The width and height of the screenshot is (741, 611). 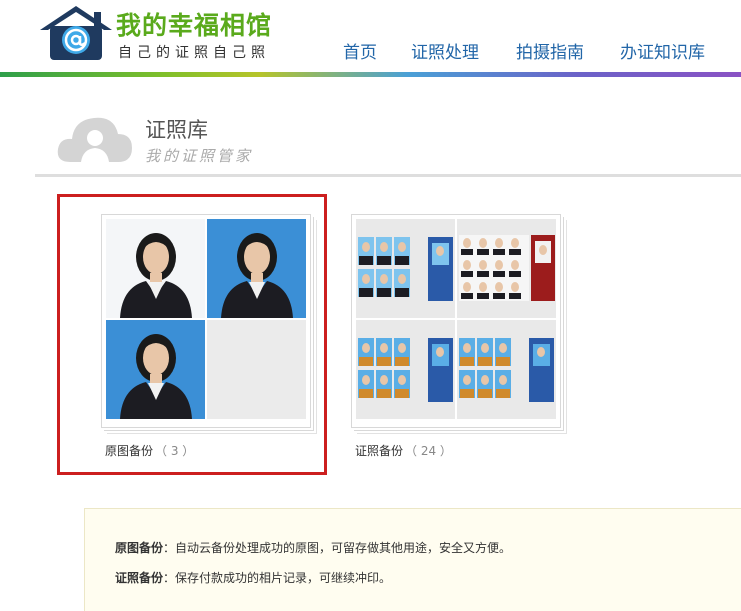 What do you see at coordinates (139, 548) in the screenshot?
I see `notice-key: 原图备份` at bounding box center [139, 548].